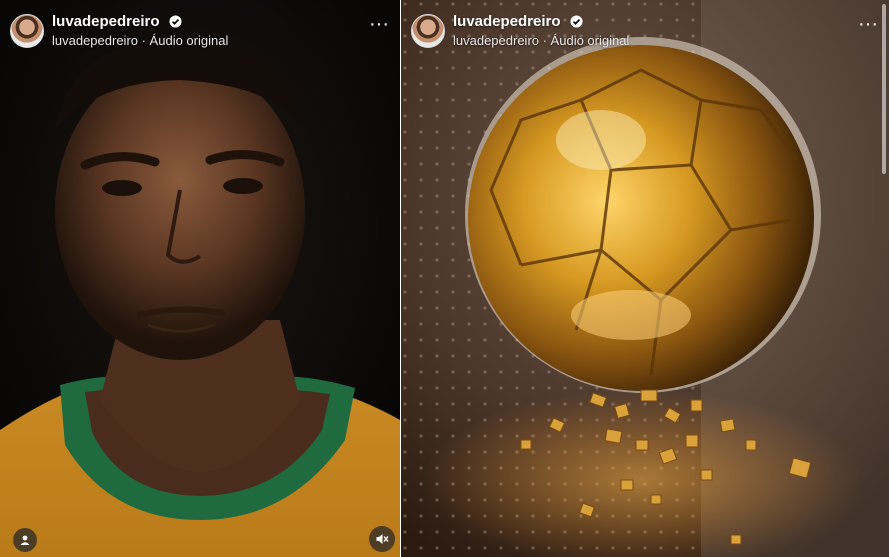 This screenshot has width=889, height=557. I want to click on scrollbar, so click(884, 89).